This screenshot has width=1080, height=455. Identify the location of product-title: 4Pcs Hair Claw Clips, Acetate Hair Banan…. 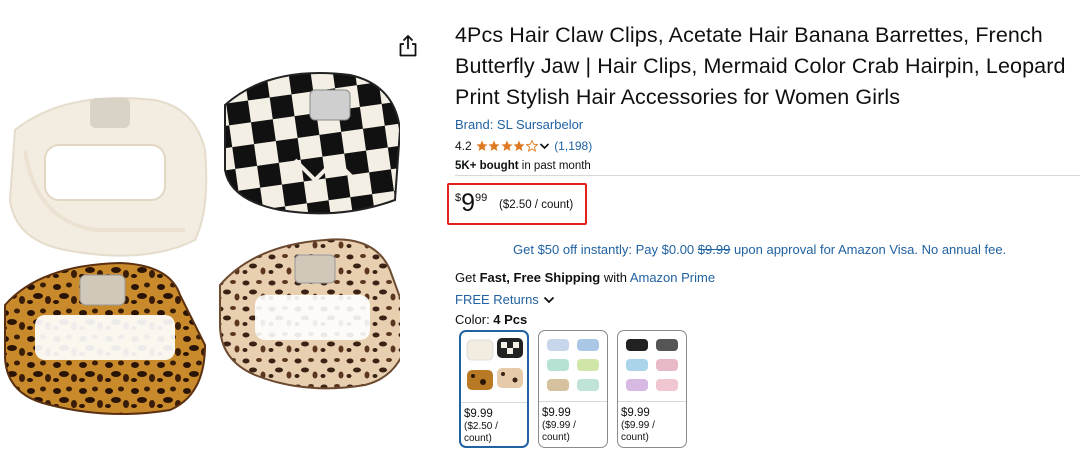
(760, 66).